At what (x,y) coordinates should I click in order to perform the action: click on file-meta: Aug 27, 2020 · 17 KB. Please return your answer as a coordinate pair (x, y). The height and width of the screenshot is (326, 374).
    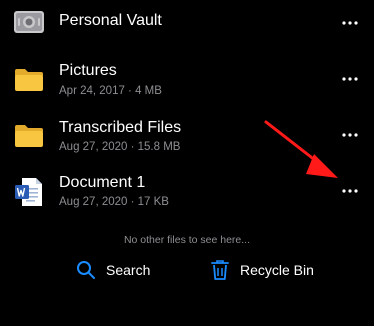
    Looking at the image, I should click on (114, 202).